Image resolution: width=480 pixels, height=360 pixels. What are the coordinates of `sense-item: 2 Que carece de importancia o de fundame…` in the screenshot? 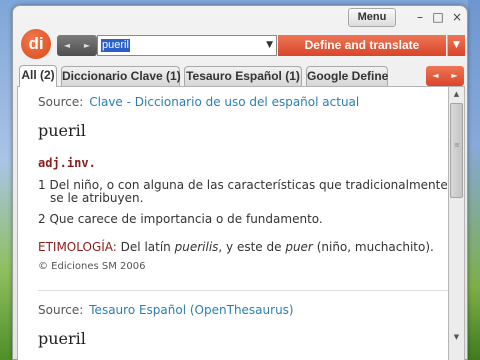 It's located at (180, 219).